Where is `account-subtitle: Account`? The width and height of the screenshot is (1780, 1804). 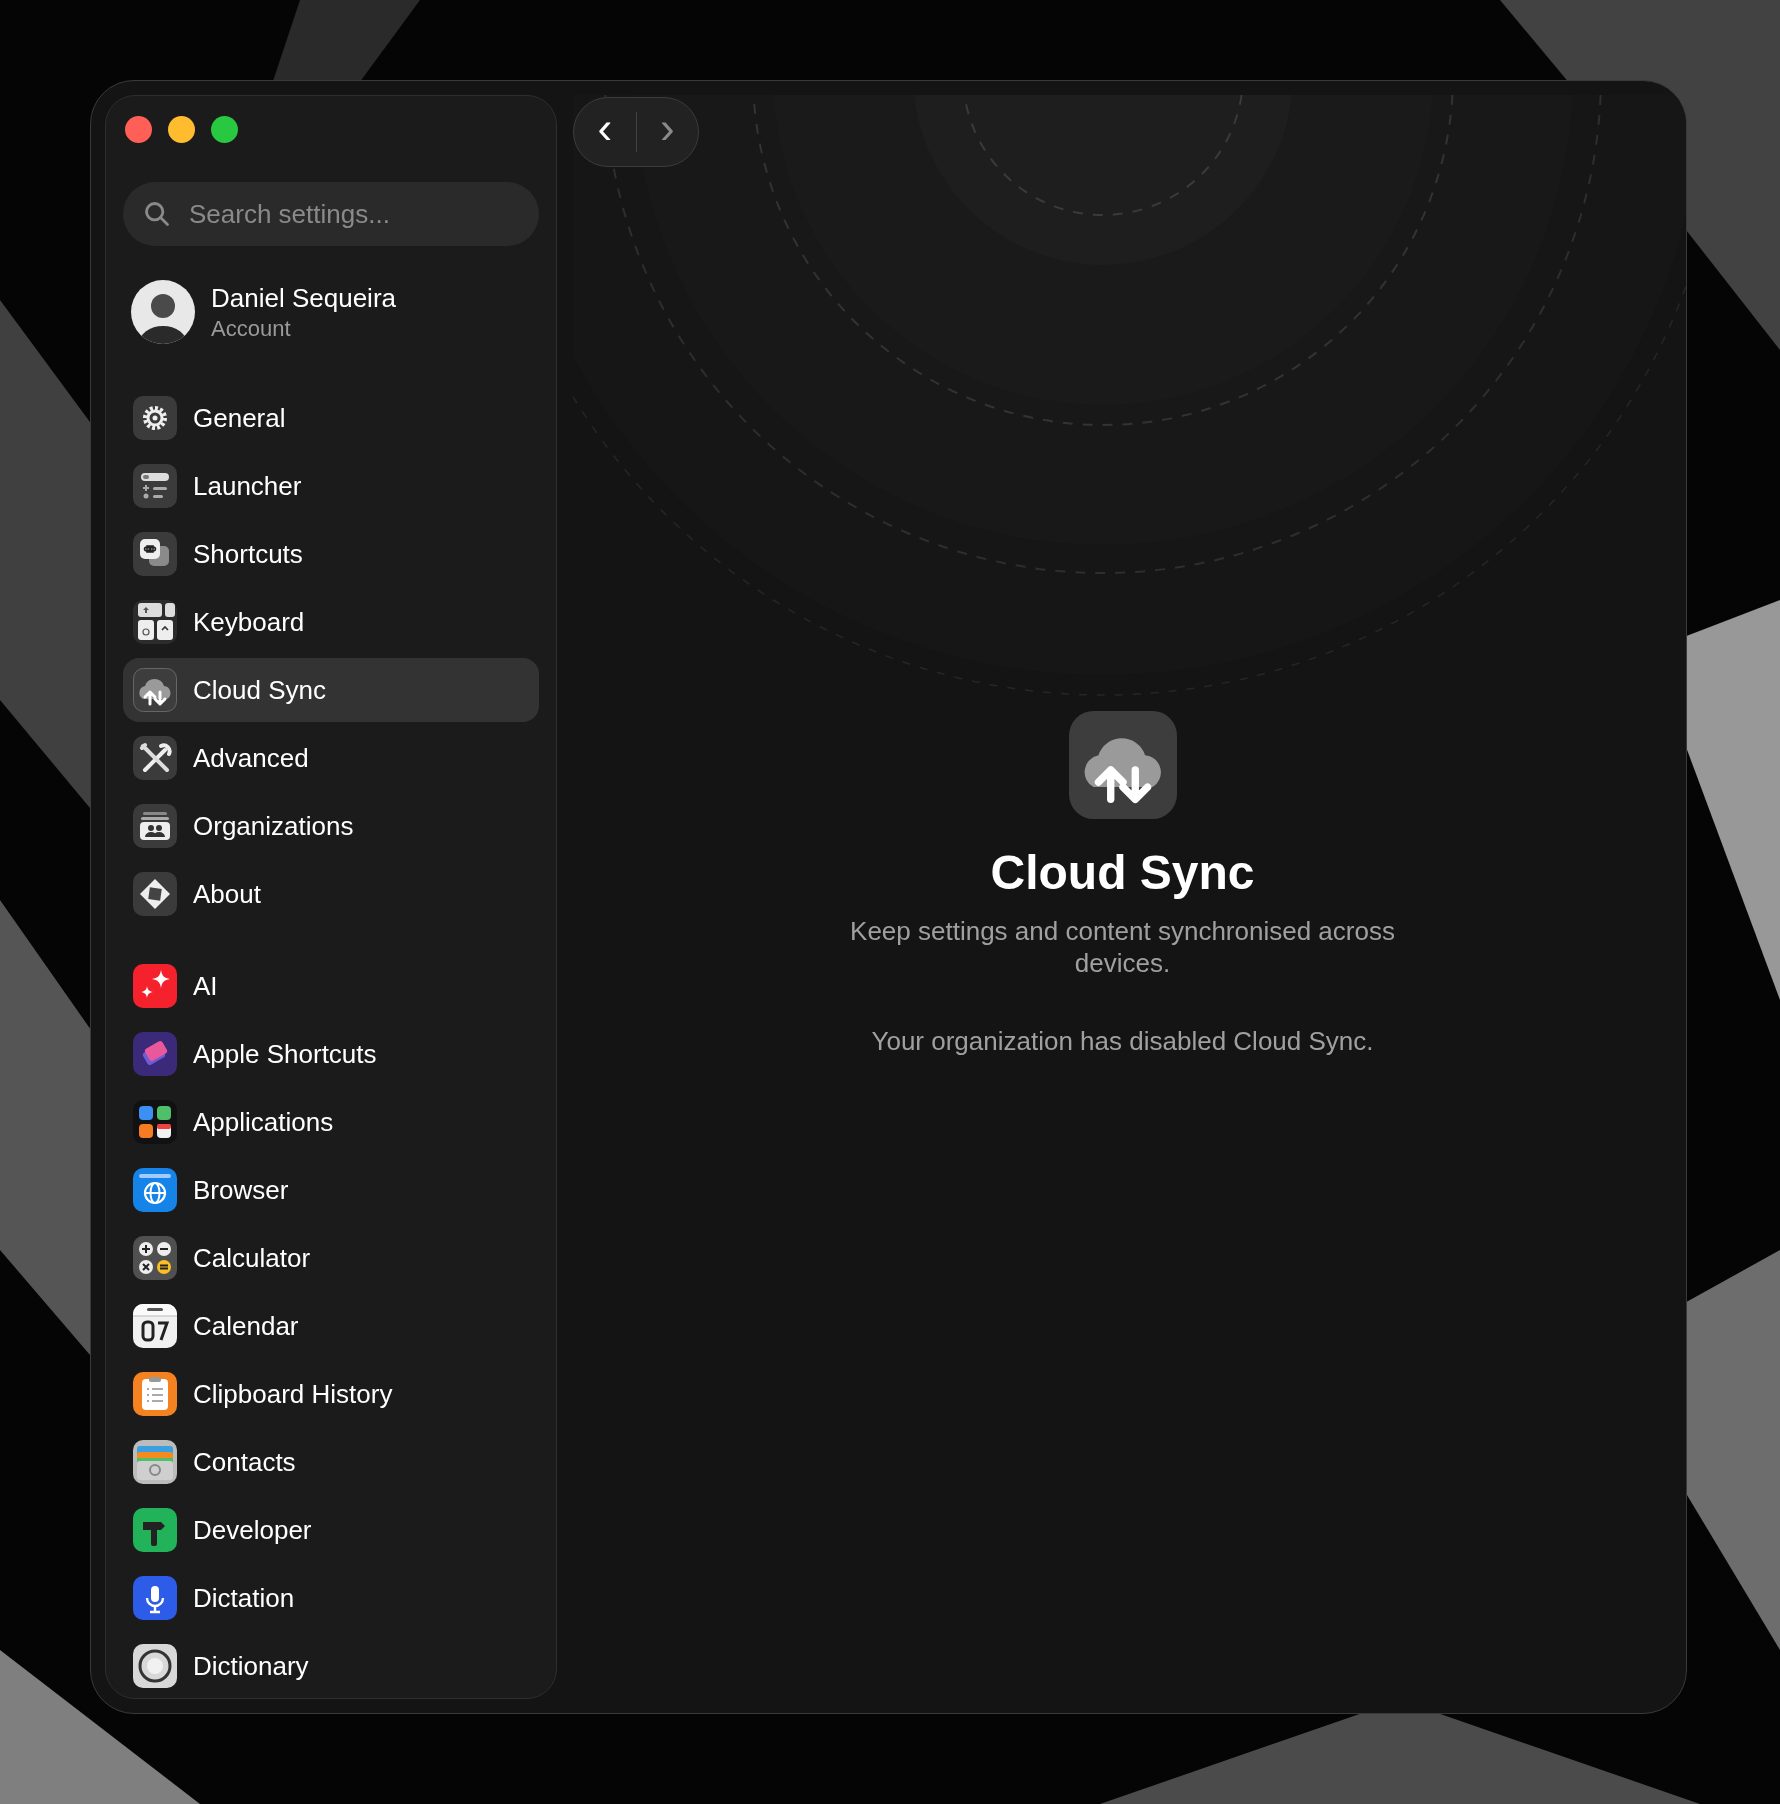 account-subtitle: Account is located at coordinates (251, 329).